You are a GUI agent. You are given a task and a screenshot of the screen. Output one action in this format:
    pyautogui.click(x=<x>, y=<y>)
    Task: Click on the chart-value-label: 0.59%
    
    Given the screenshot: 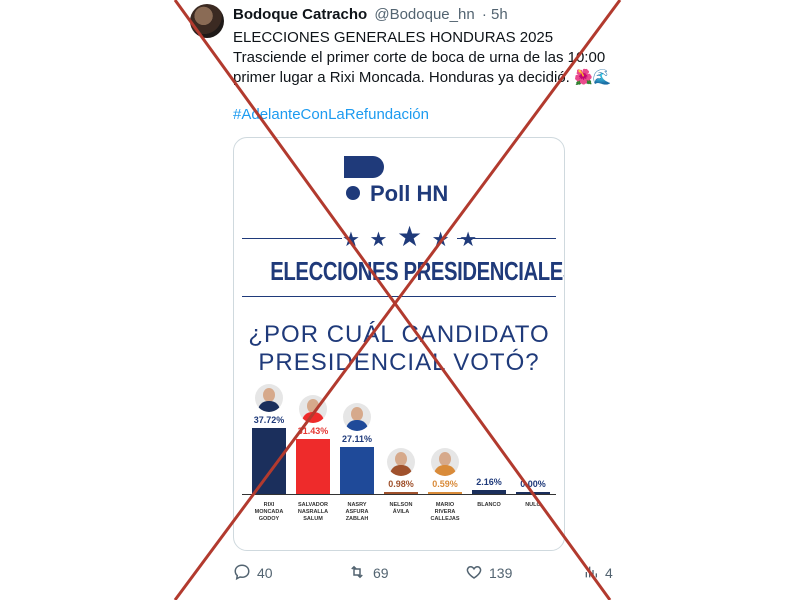 What is the action you would take?
    pyautogui.click(x=445, y=484)
    